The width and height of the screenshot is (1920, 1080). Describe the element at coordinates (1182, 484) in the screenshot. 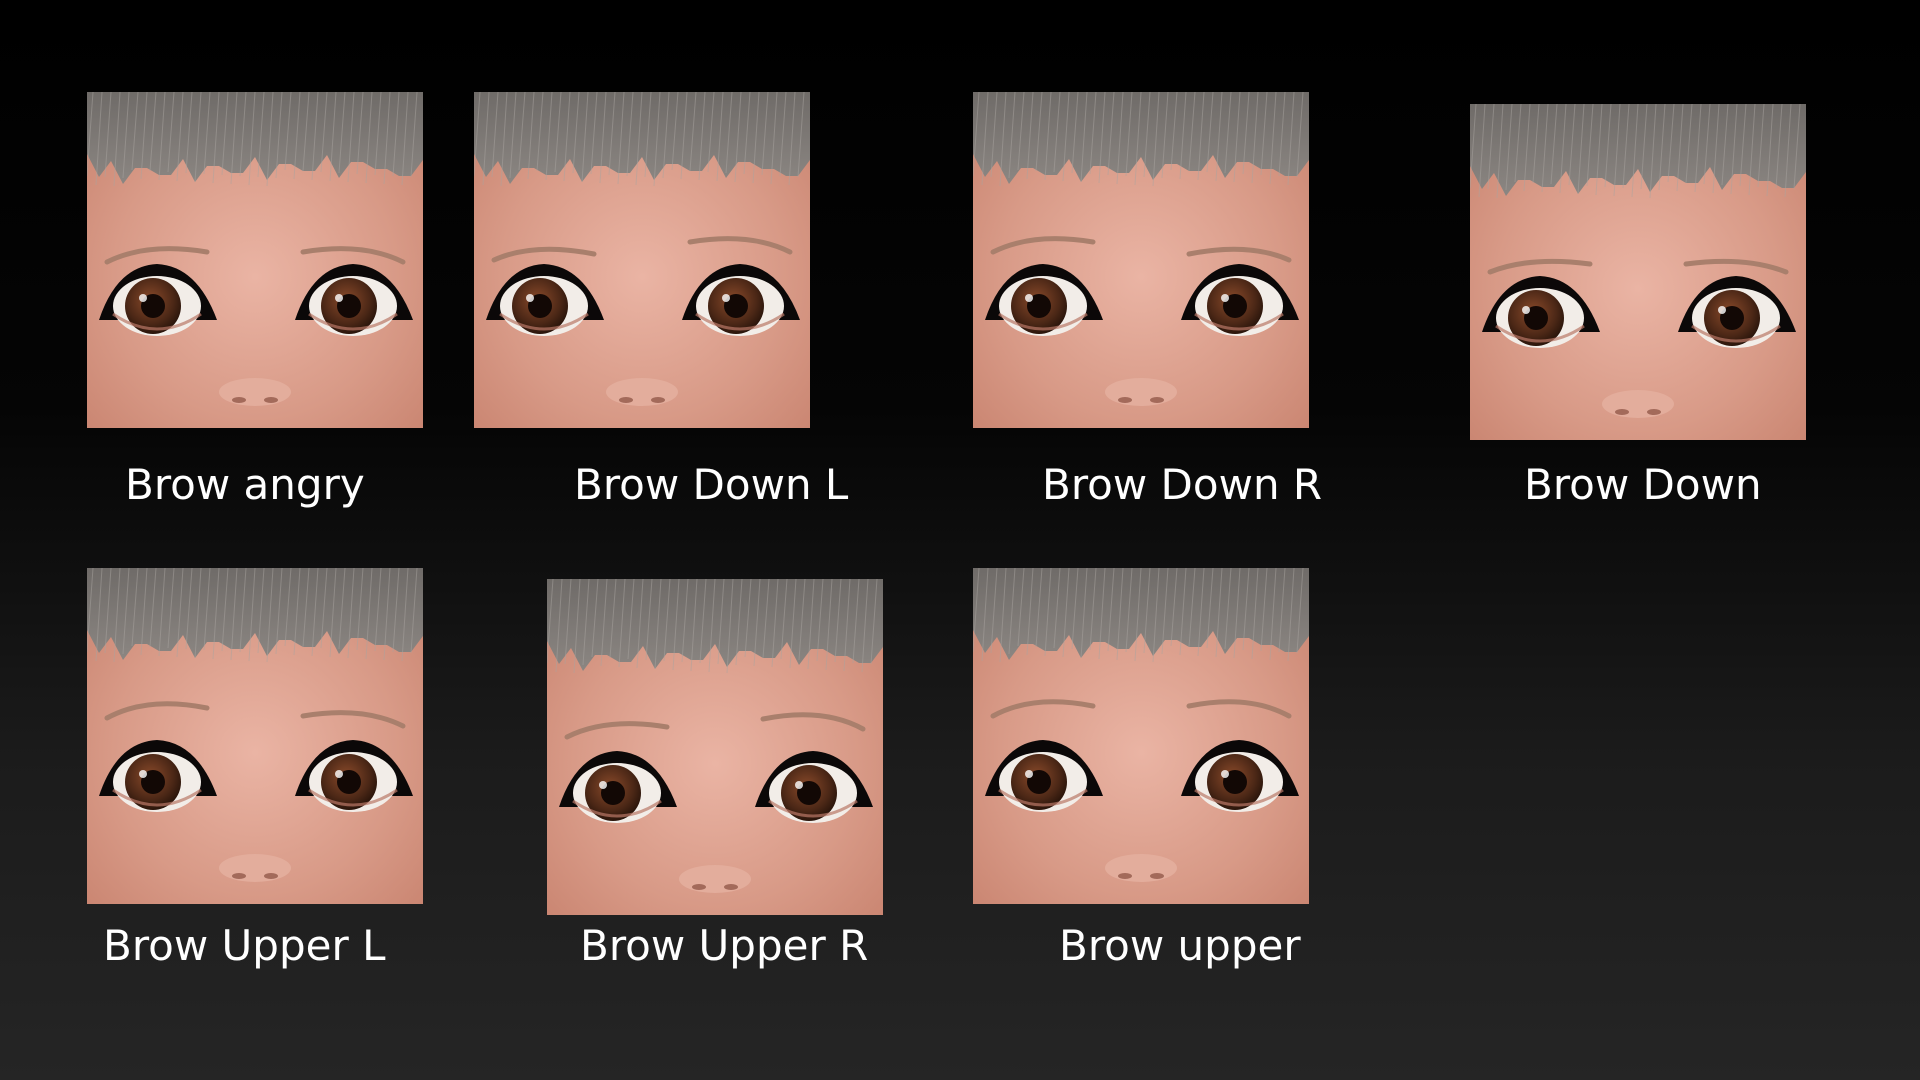

I see `label-brow-down-r: Brow Down R` at that location.